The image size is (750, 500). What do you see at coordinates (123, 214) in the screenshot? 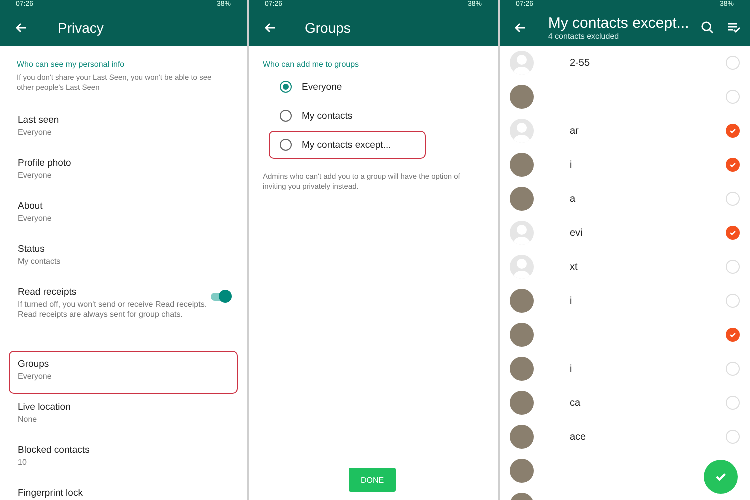
I see `settings-item: About Everyone` at bounding box center [123, 214].